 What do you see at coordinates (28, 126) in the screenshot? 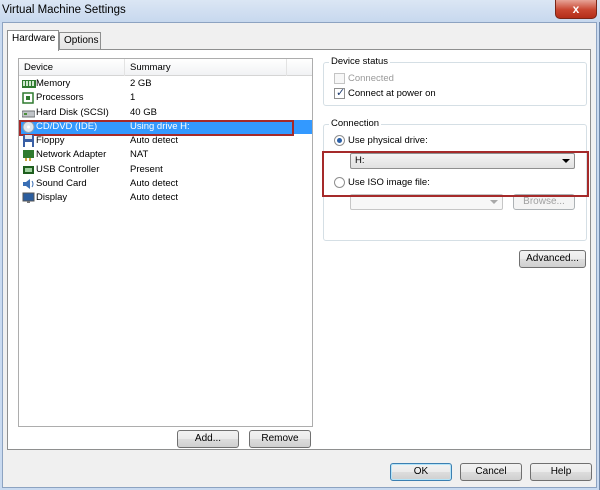
I see `cd-dvd-icon` at bounding box center [28, 126].